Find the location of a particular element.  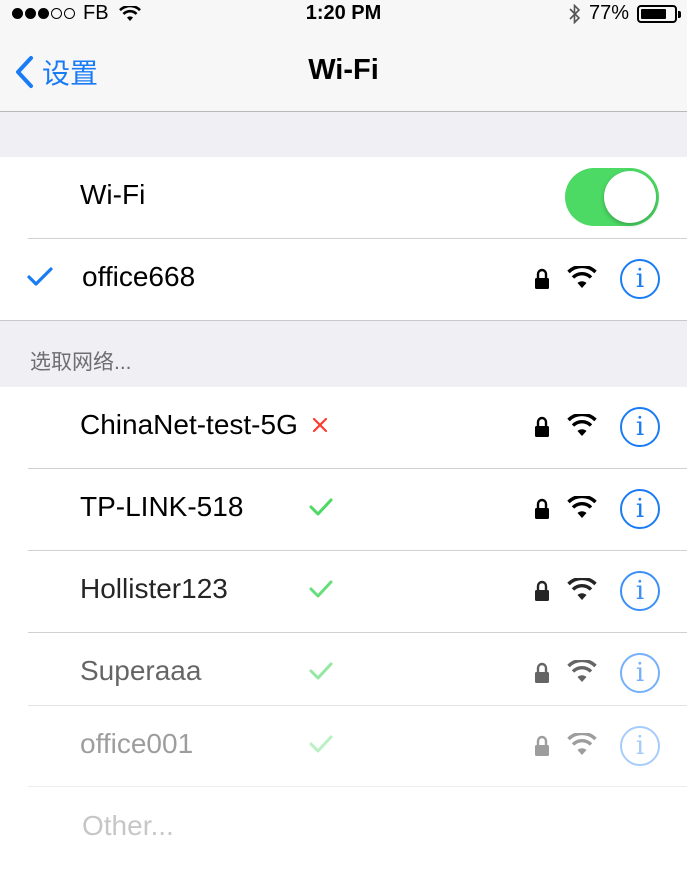

battery-fill is located at coordinates (653, 13).